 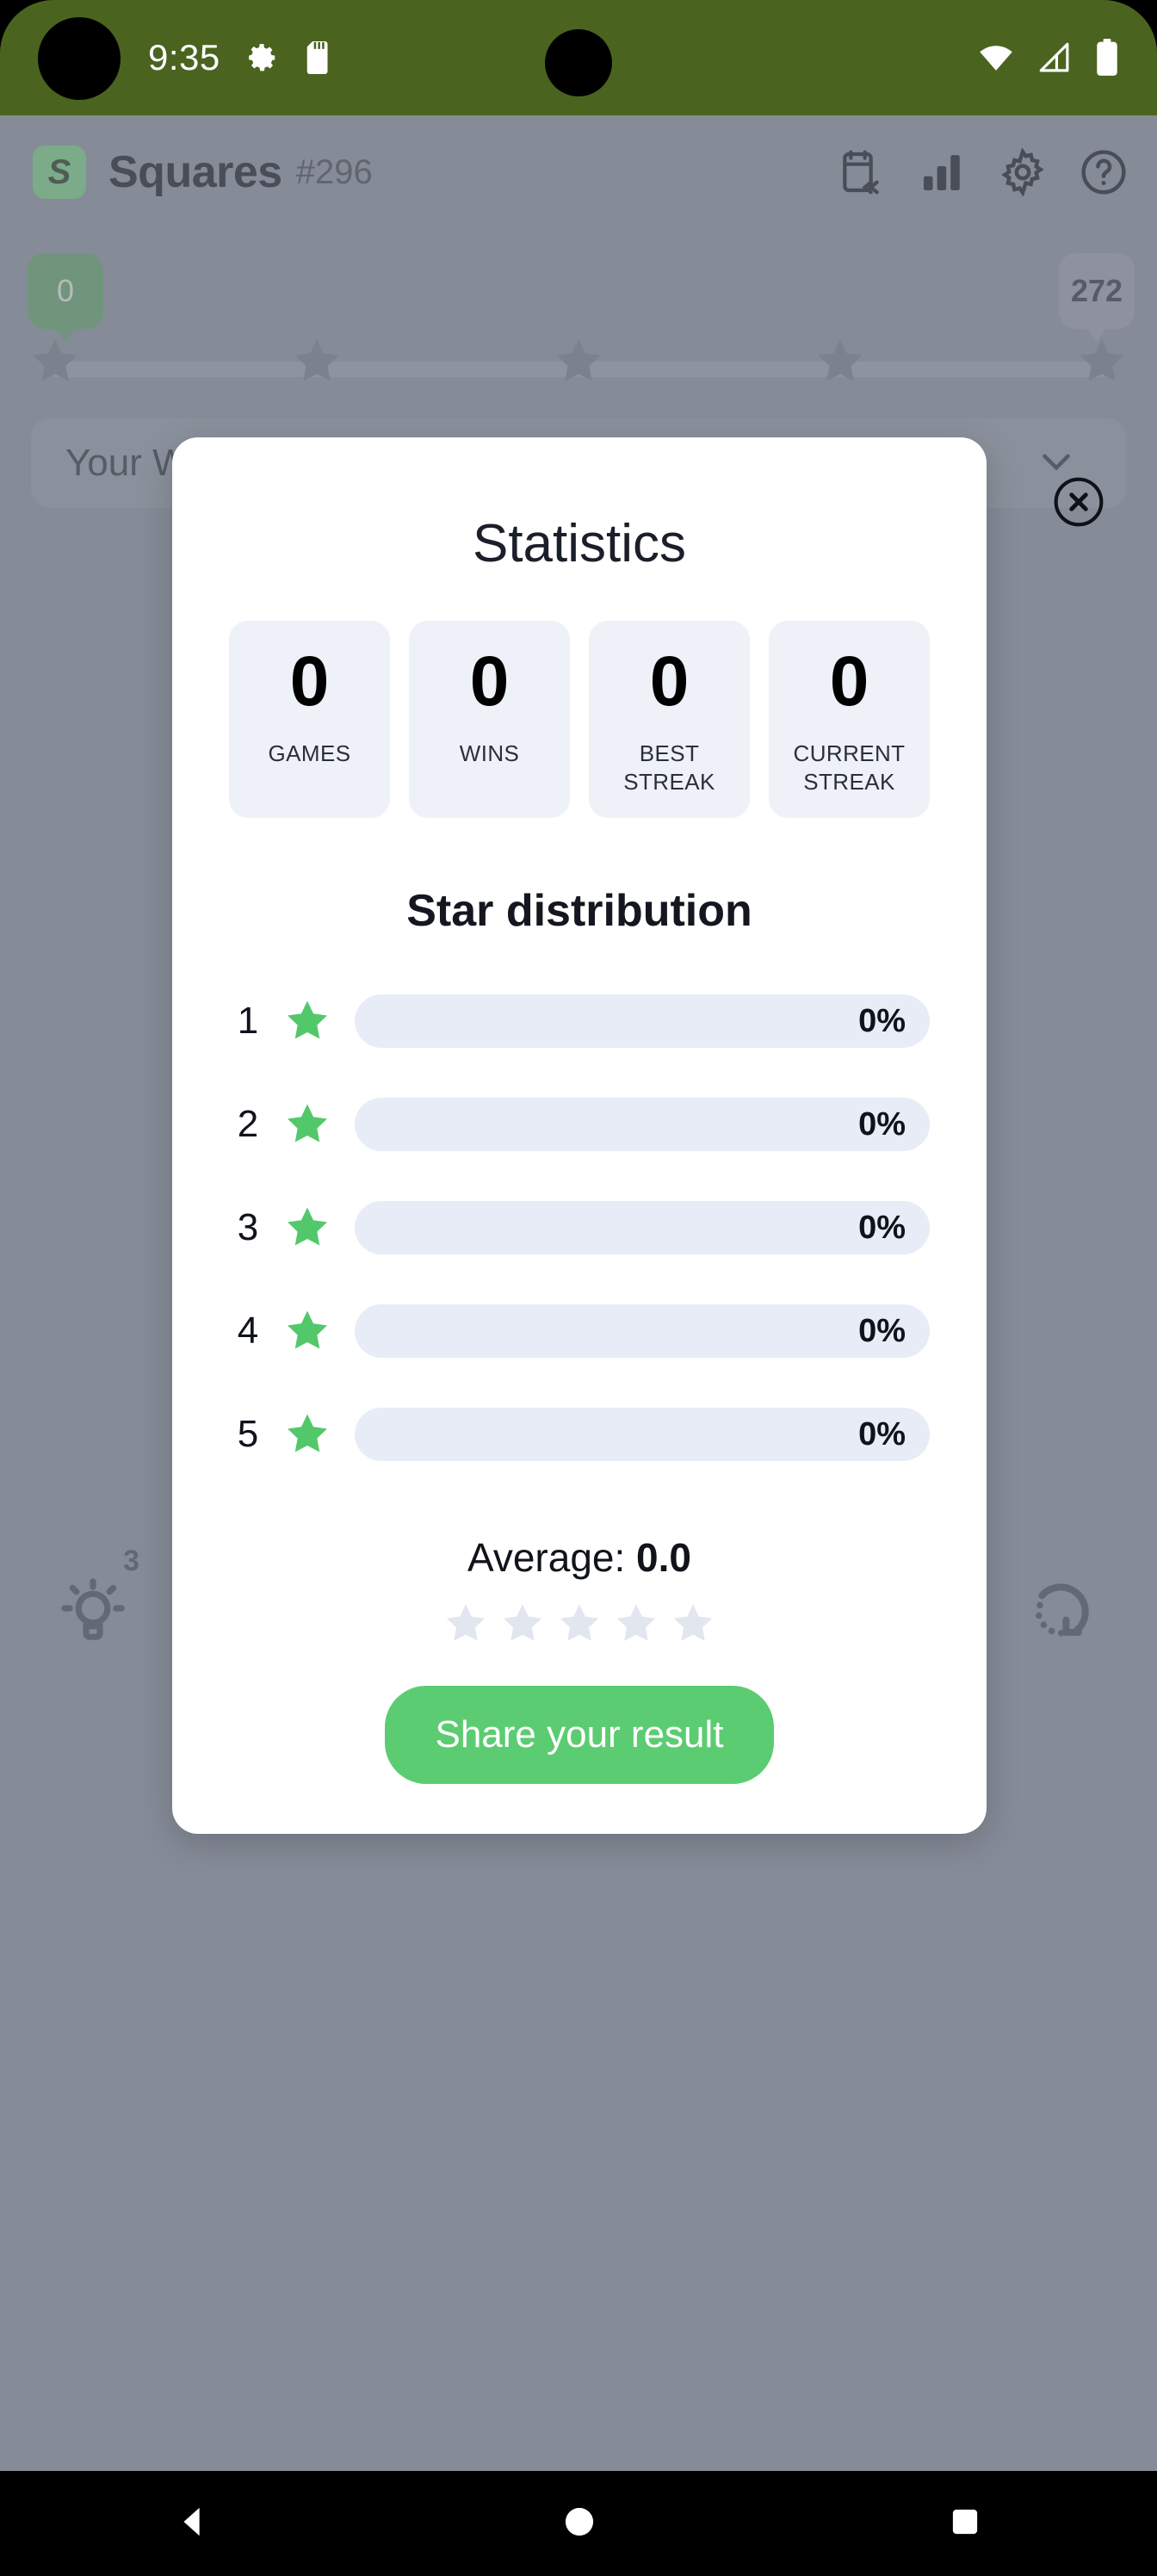 I want to click on share-button-wrap: Share your result, so click(x=579, y=1735).